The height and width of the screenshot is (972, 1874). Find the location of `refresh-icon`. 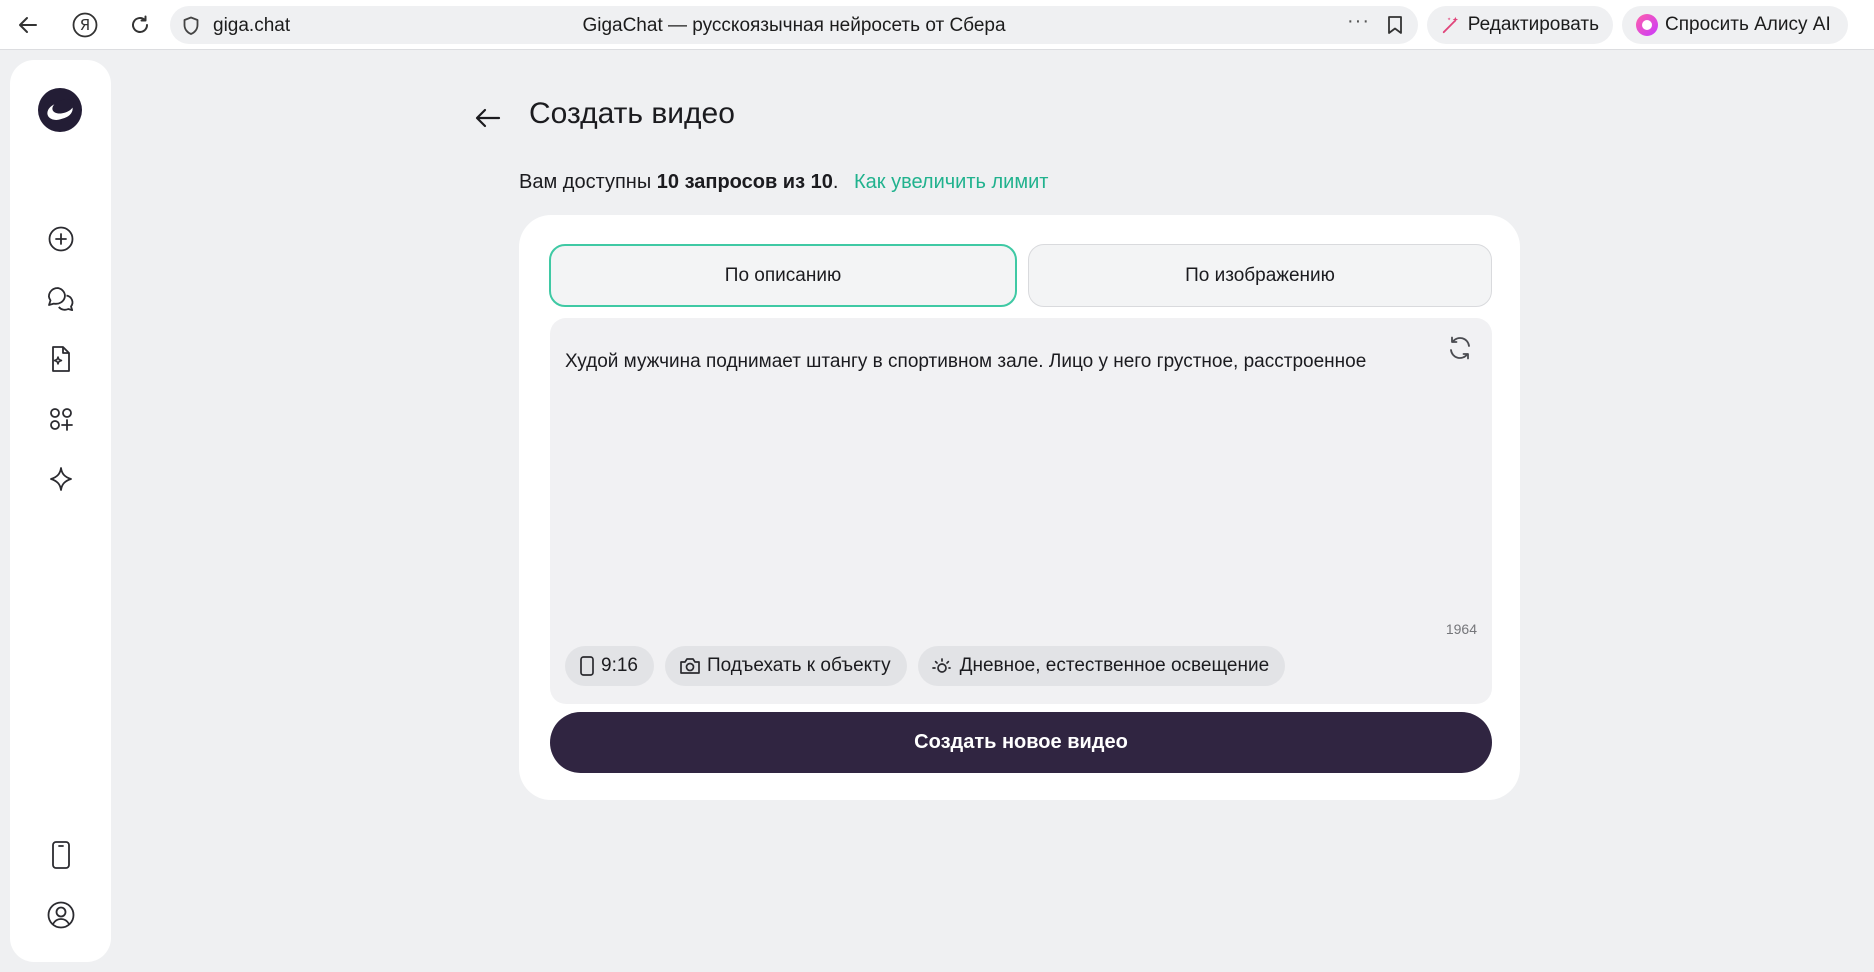

refresh-icon is located at coordinates (1460, 348).